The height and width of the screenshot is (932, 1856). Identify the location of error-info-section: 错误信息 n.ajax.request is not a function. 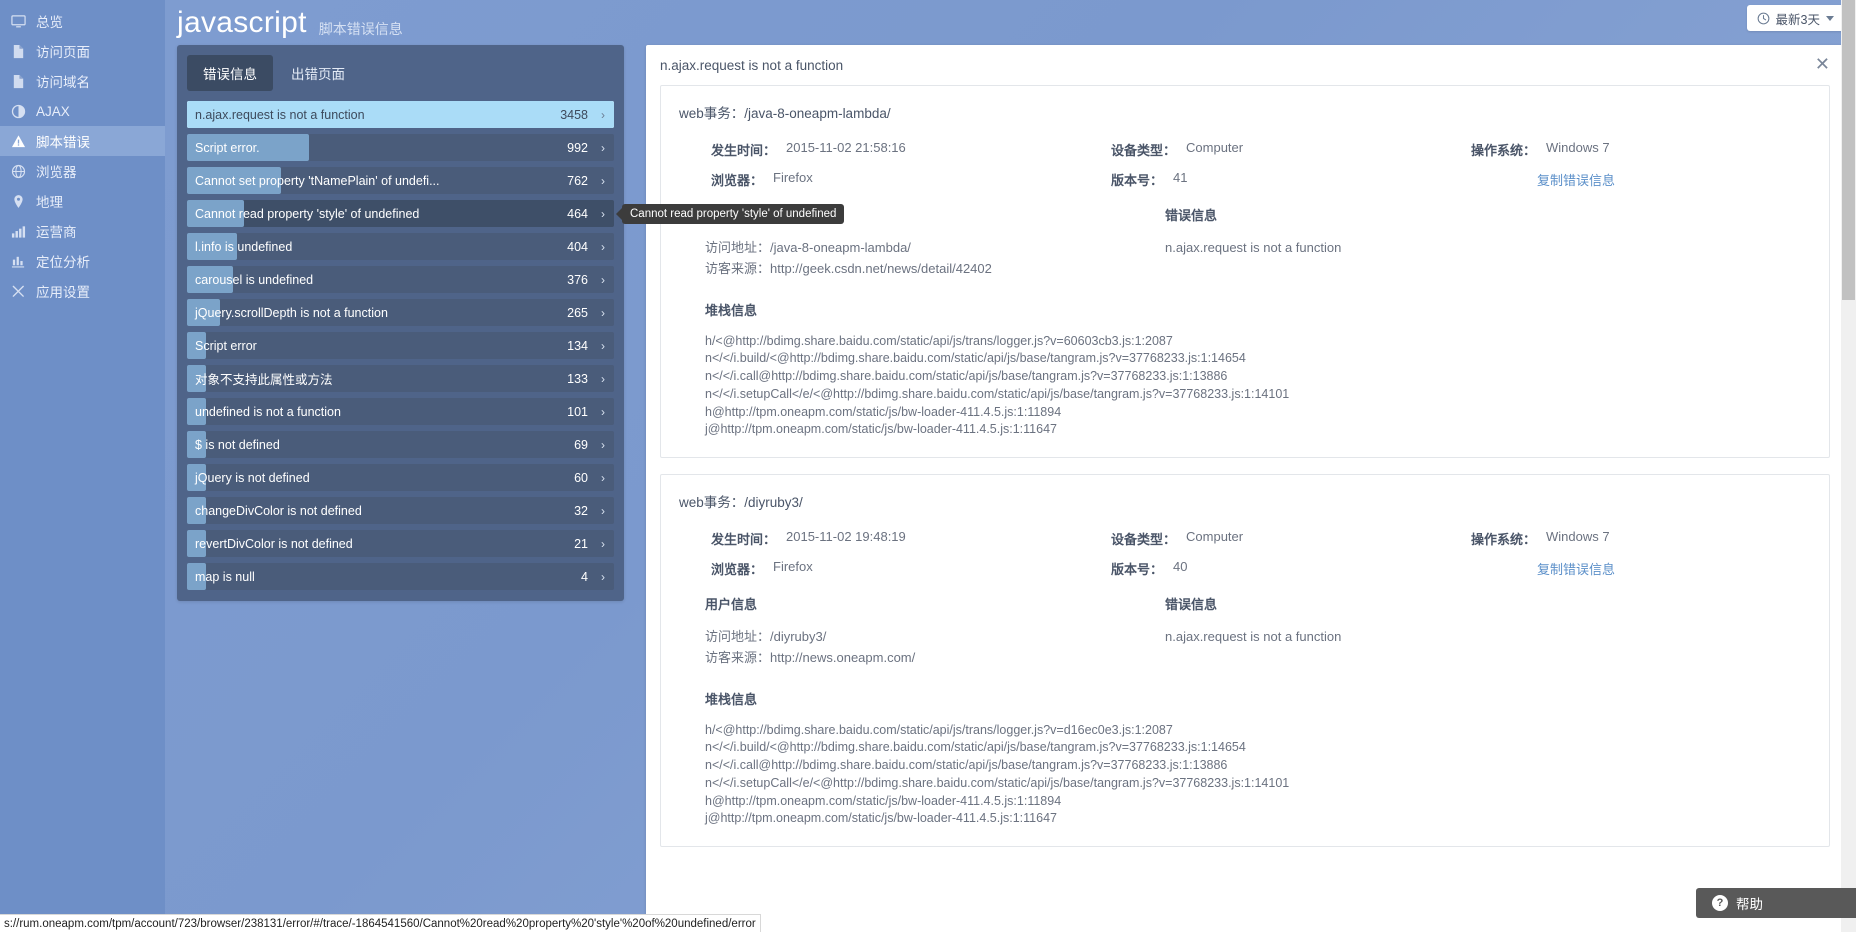
(1488, 242).